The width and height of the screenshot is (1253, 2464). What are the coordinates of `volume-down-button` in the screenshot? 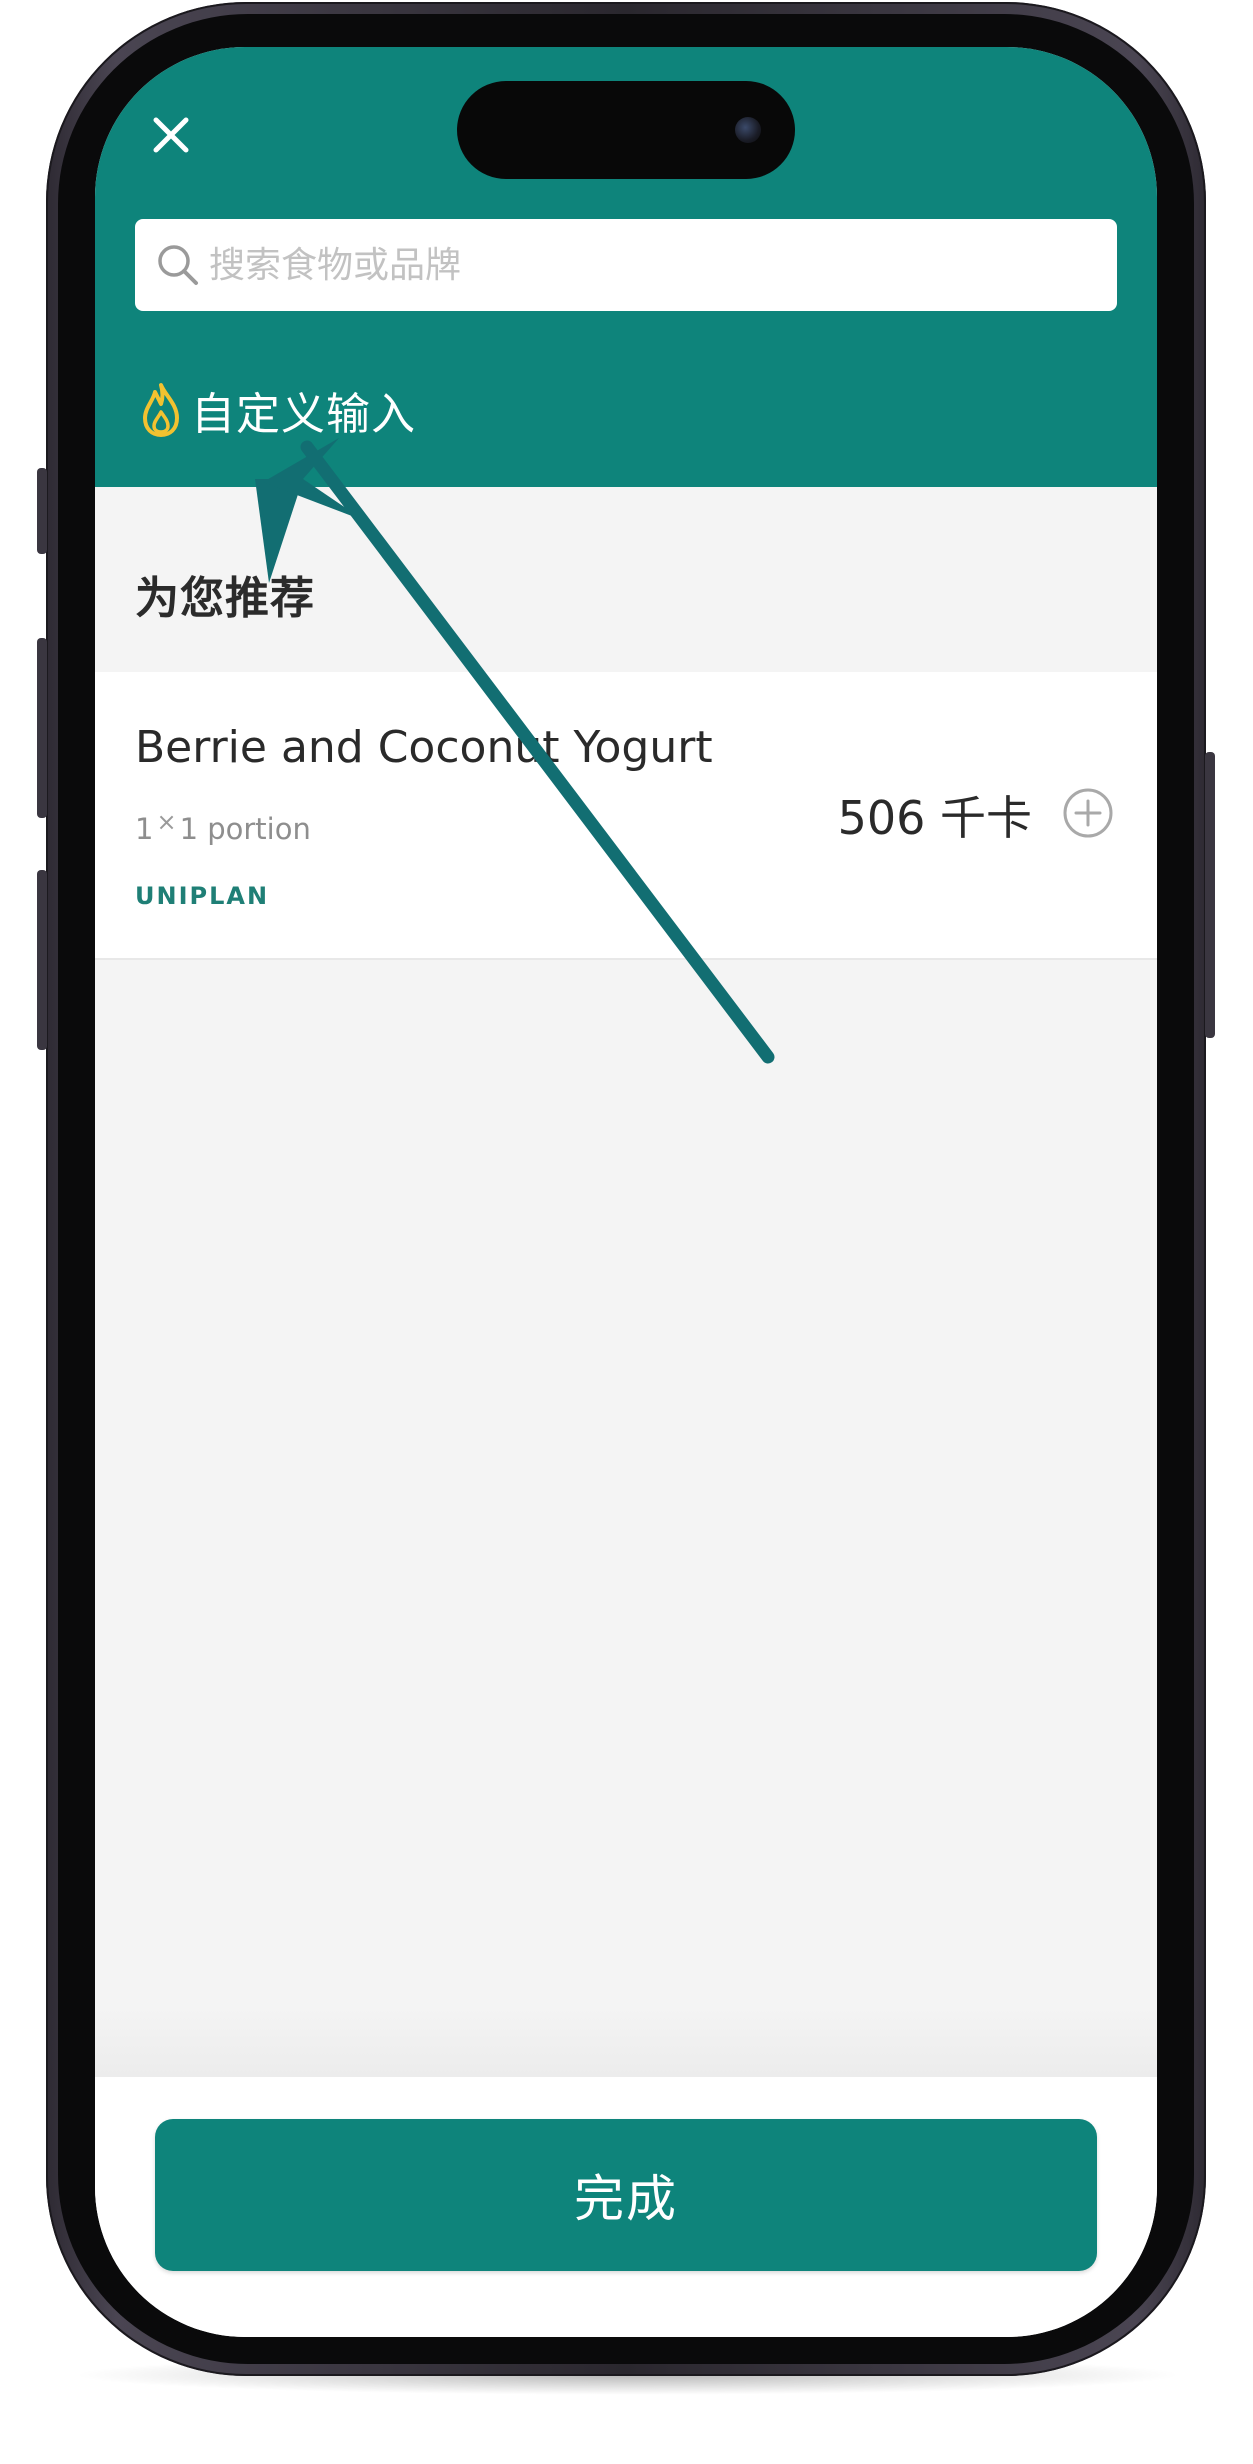 It's located at (42, 960).